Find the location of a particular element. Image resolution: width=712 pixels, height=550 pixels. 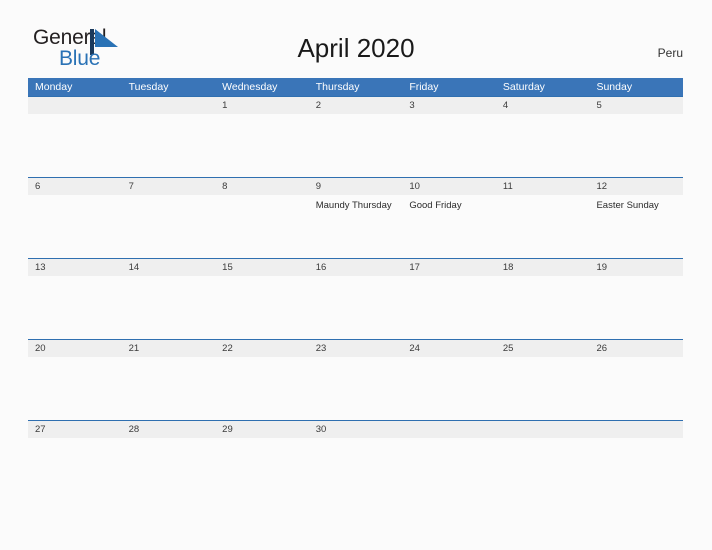

weekday-tuesday: Tuesday is located at coordinates (148, 87).